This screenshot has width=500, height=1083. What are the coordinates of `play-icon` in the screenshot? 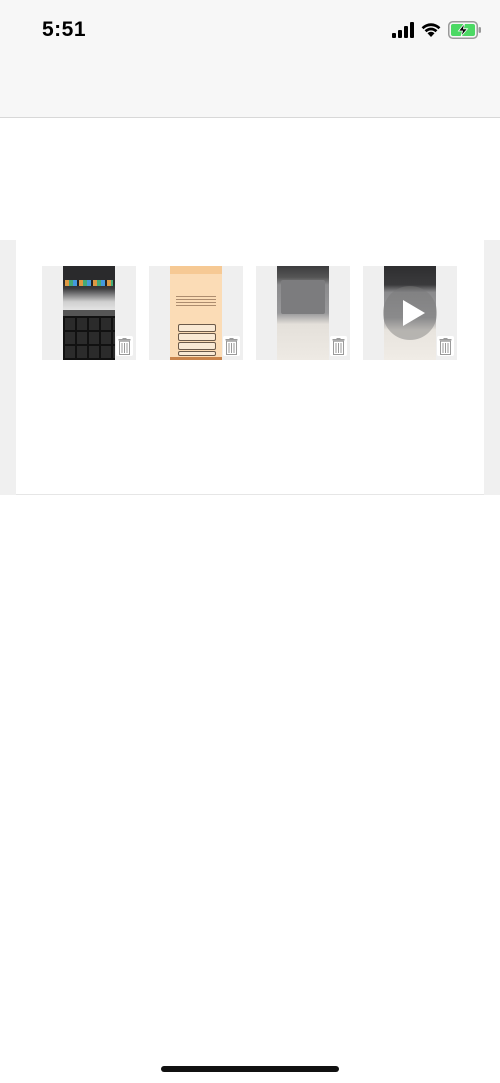 It's located at (410, 313).